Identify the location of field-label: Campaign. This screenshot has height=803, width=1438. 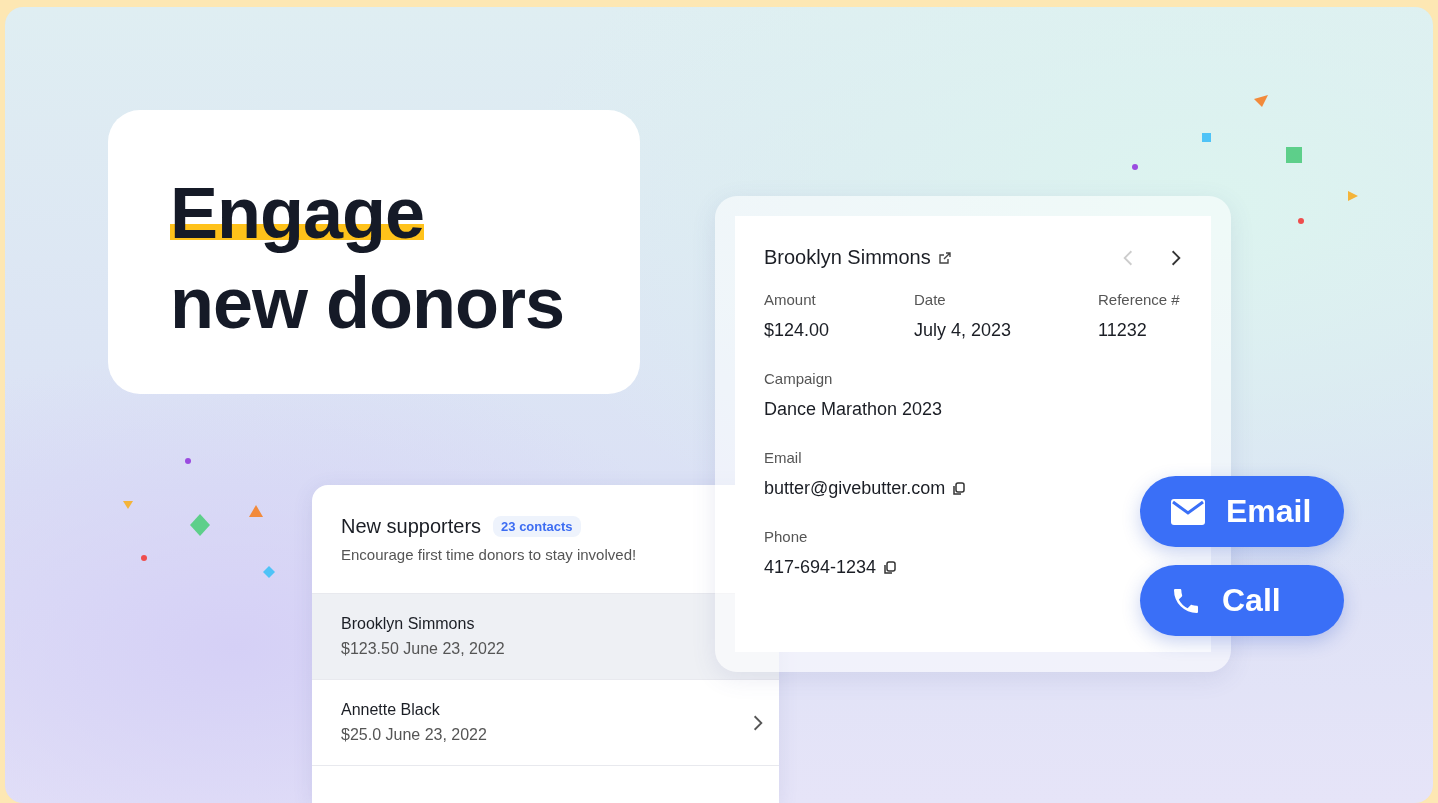
(799, 378).